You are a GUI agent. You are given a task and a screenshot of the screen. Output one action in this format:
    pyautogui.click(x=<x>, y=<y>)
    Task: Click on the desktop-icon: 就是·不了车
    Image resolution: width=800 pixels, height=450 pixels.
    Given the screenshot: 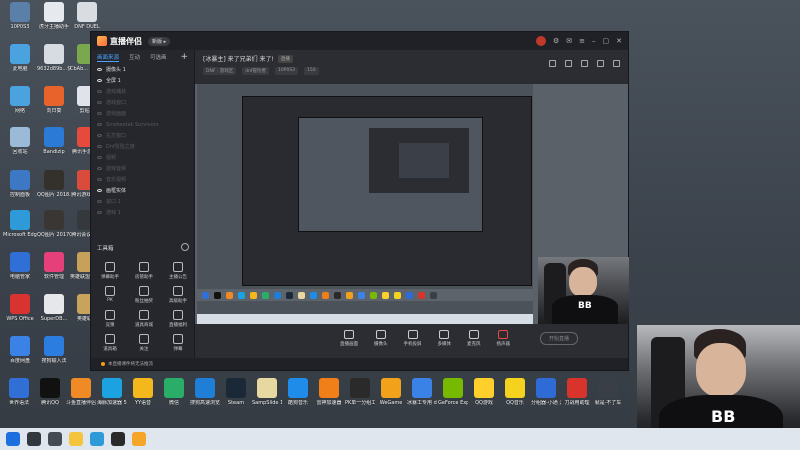 What is the action you would take?
    pyautogui.click(x=608, y=392)
    